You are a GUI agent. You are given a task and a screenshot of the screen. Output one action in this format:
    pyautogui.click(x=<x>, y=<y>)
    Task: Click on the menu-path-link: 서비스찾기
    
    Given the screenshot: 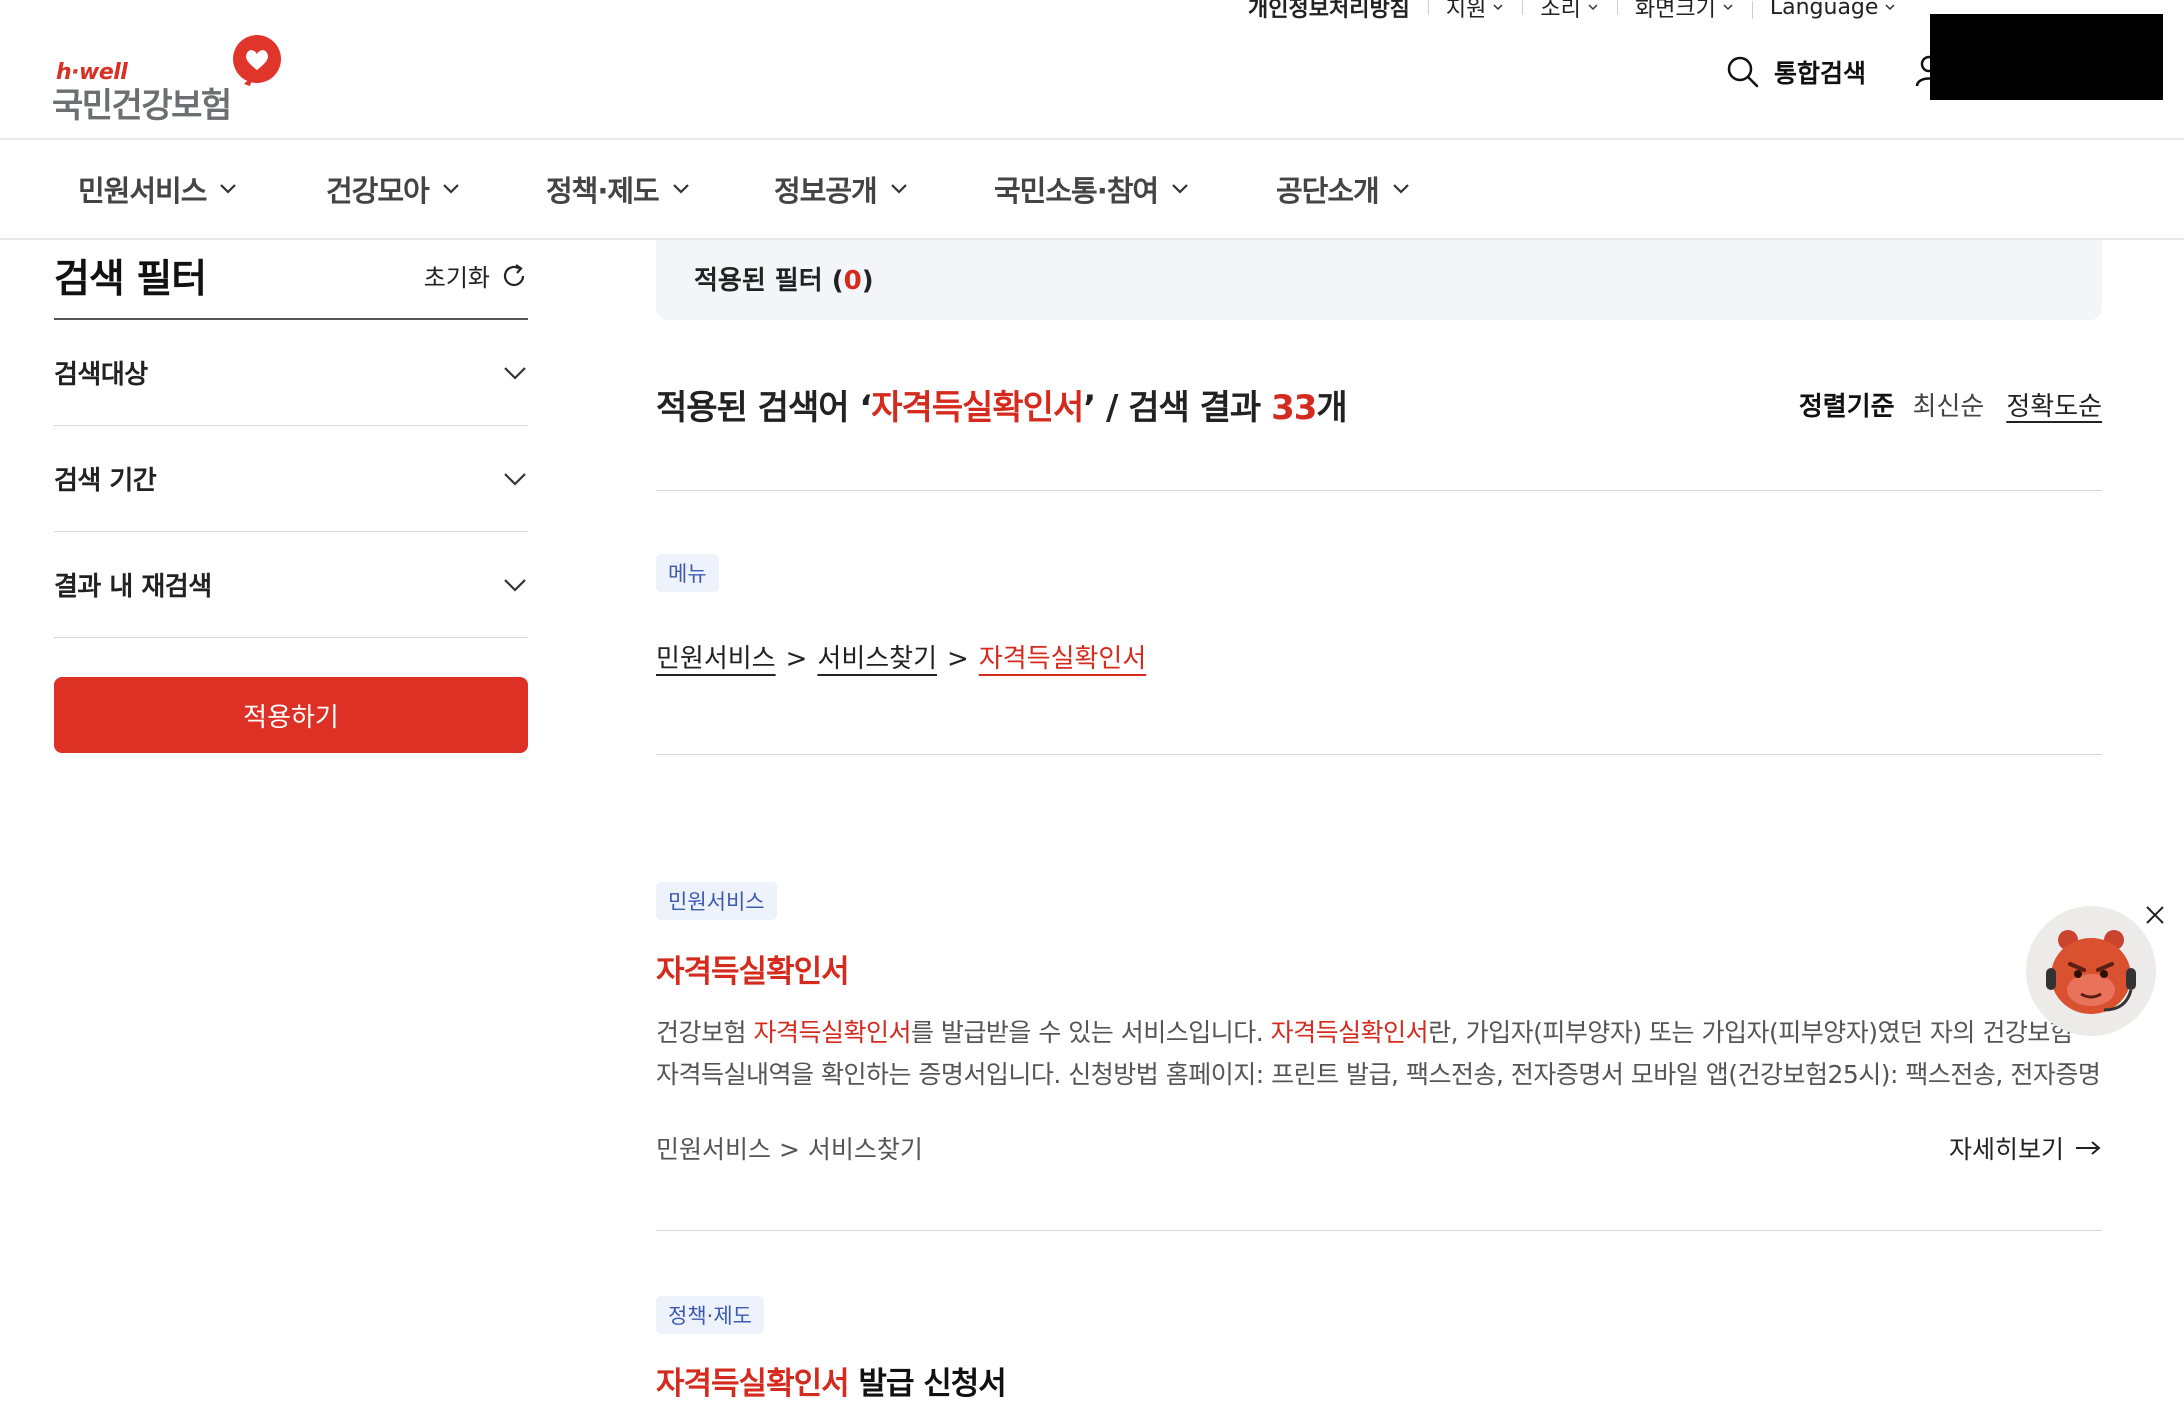 What is the action you would take?
    pyautogui.click(x=877, y=659)
    